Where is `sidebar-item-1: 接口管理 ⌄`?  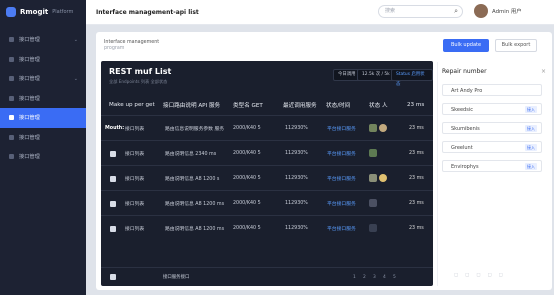
sidebar-item-1: 接口管理 ⌄ is located at coordinates (43, 40).